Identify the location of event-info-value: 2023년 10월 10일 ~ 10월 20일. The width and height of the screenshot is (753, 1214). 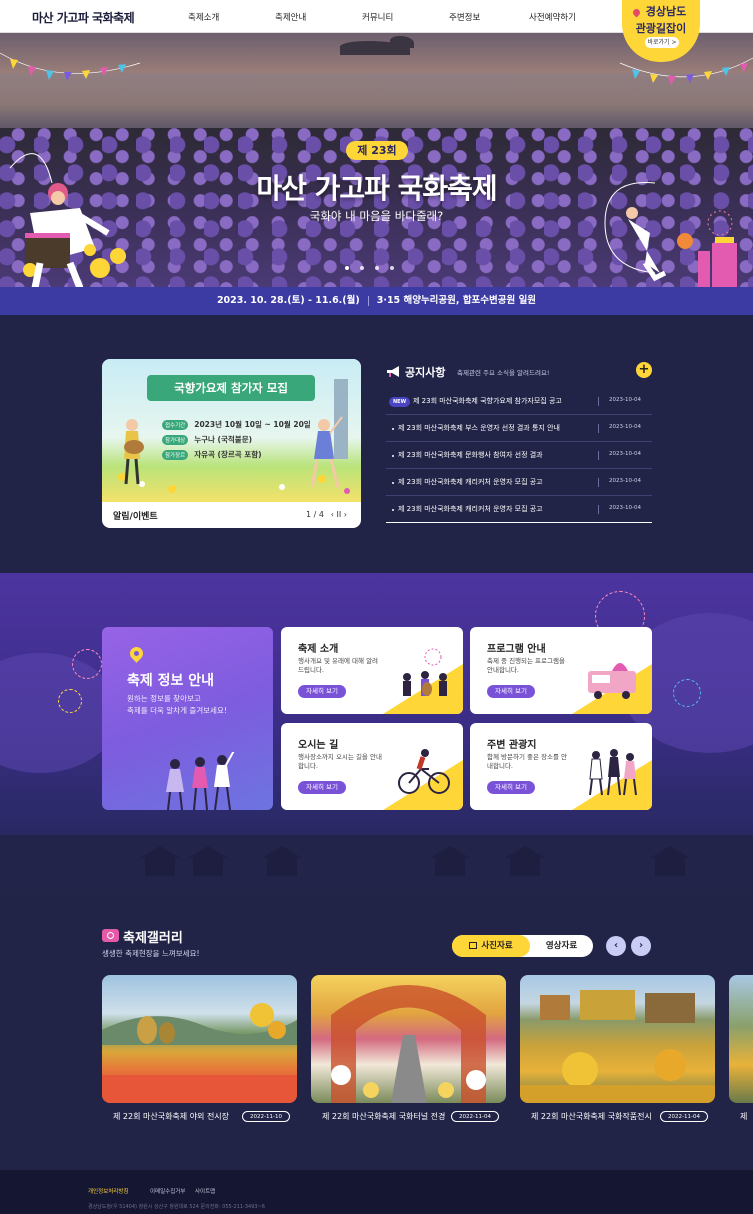
(252, 424).